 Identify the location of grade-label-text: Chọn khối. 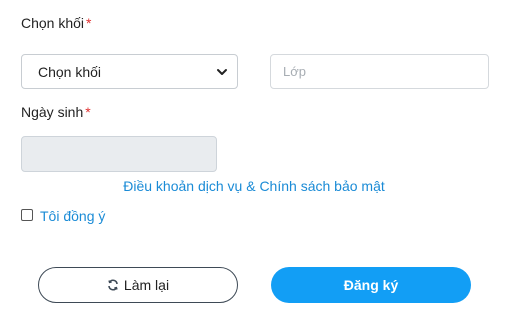
(53, 23).